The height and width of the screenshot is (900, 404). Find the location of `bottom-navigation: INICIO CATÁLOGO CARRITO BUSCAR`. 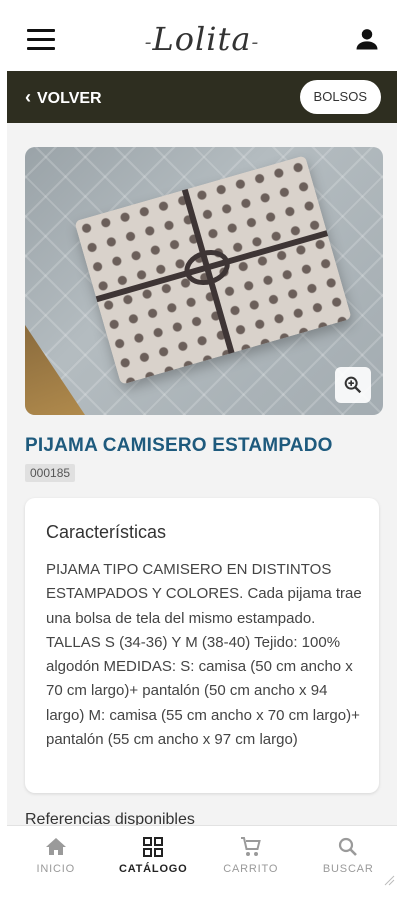

bottom-navigation: INICIO CATÁLOGO CARRITO BUSCAR is located at coordinates (202, 856).